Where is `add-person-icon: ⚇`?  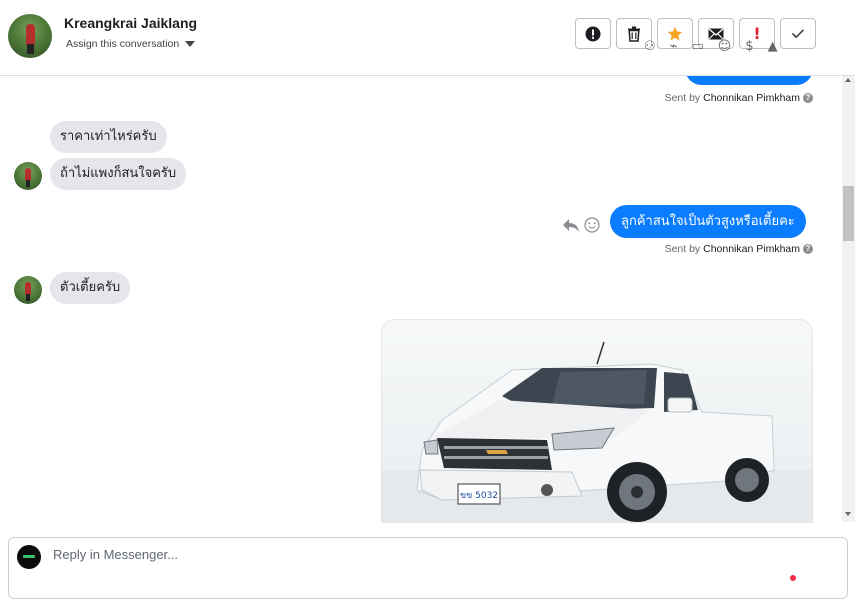 add-person-icon: ⚇ is located at coordinates (650, 46).